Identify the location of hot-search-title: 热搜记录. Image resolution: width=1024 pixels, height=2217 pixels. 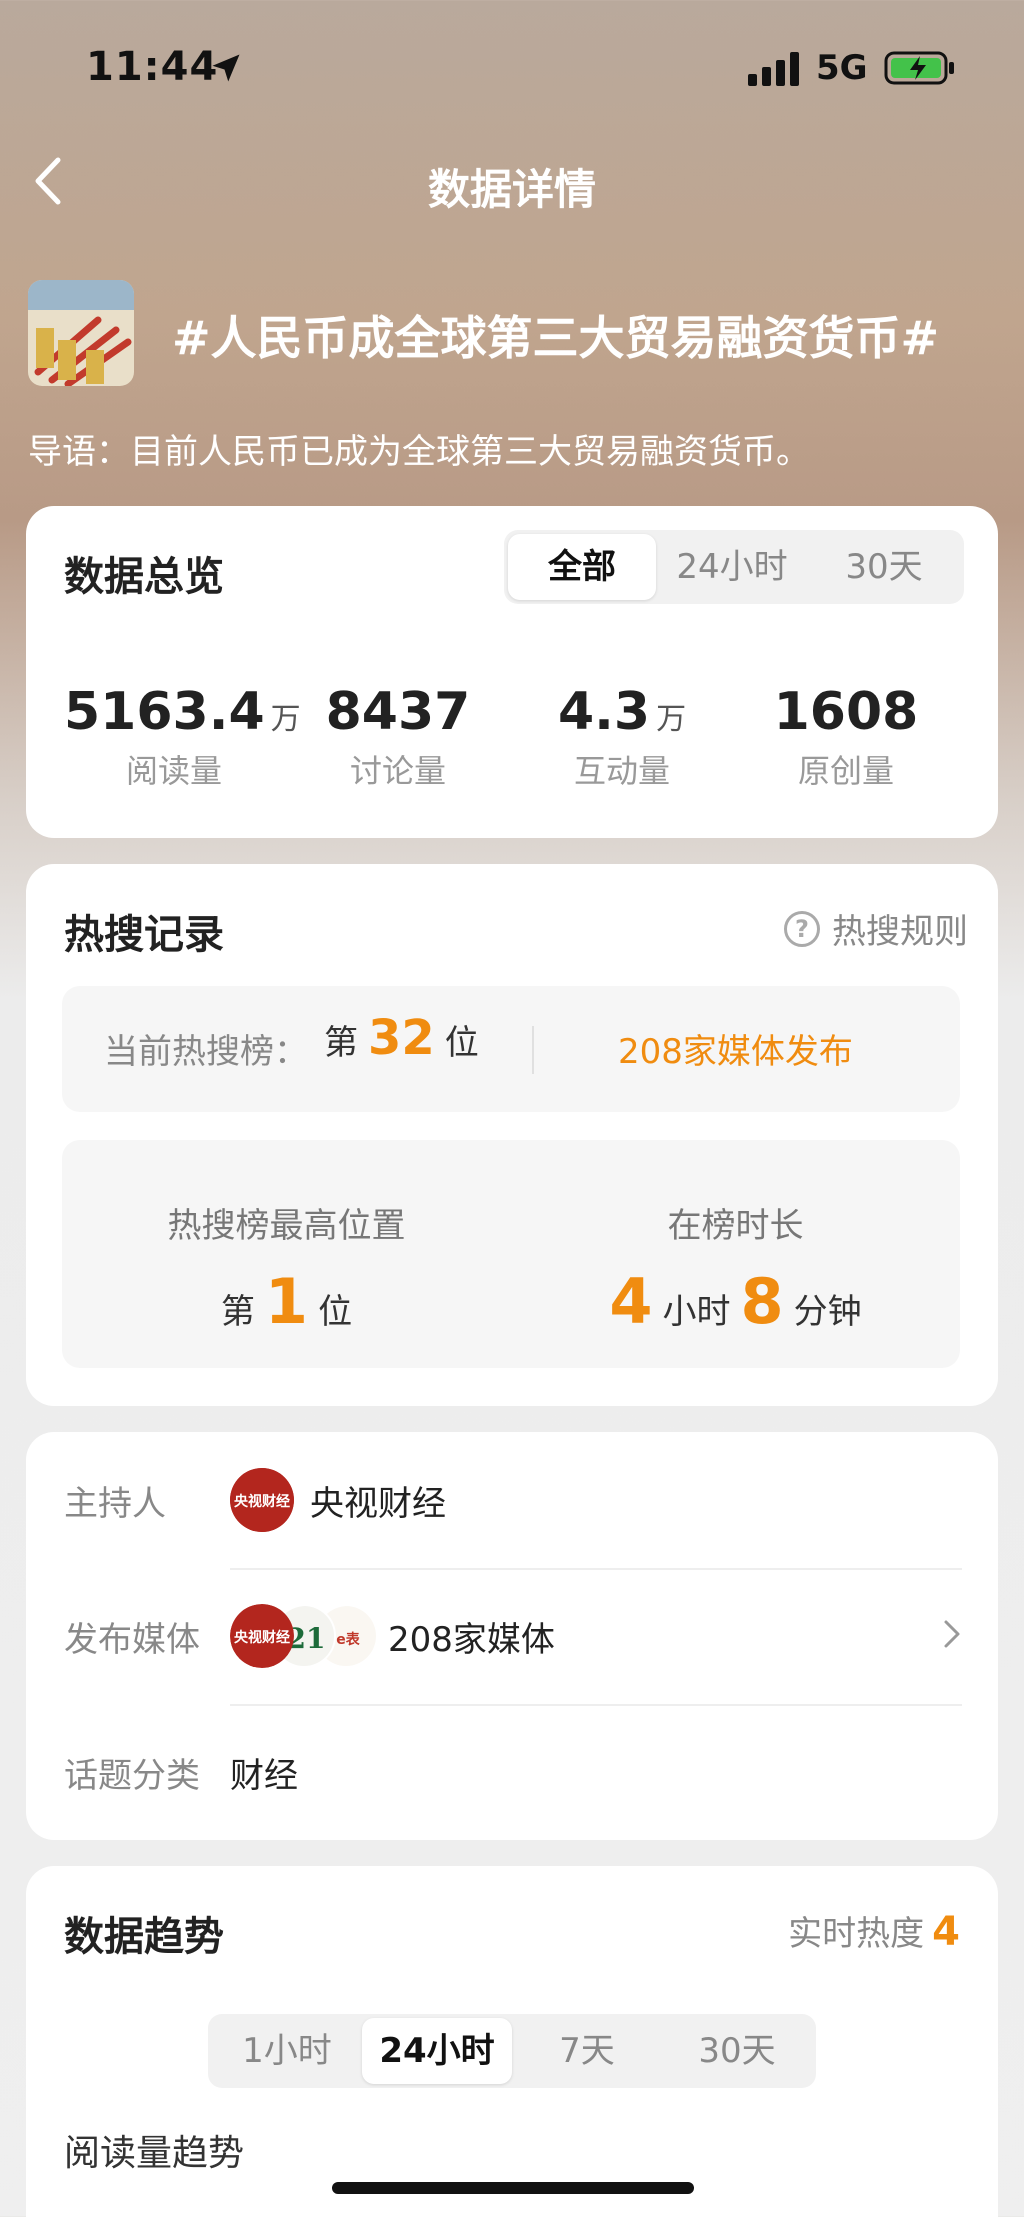
(144, 935).